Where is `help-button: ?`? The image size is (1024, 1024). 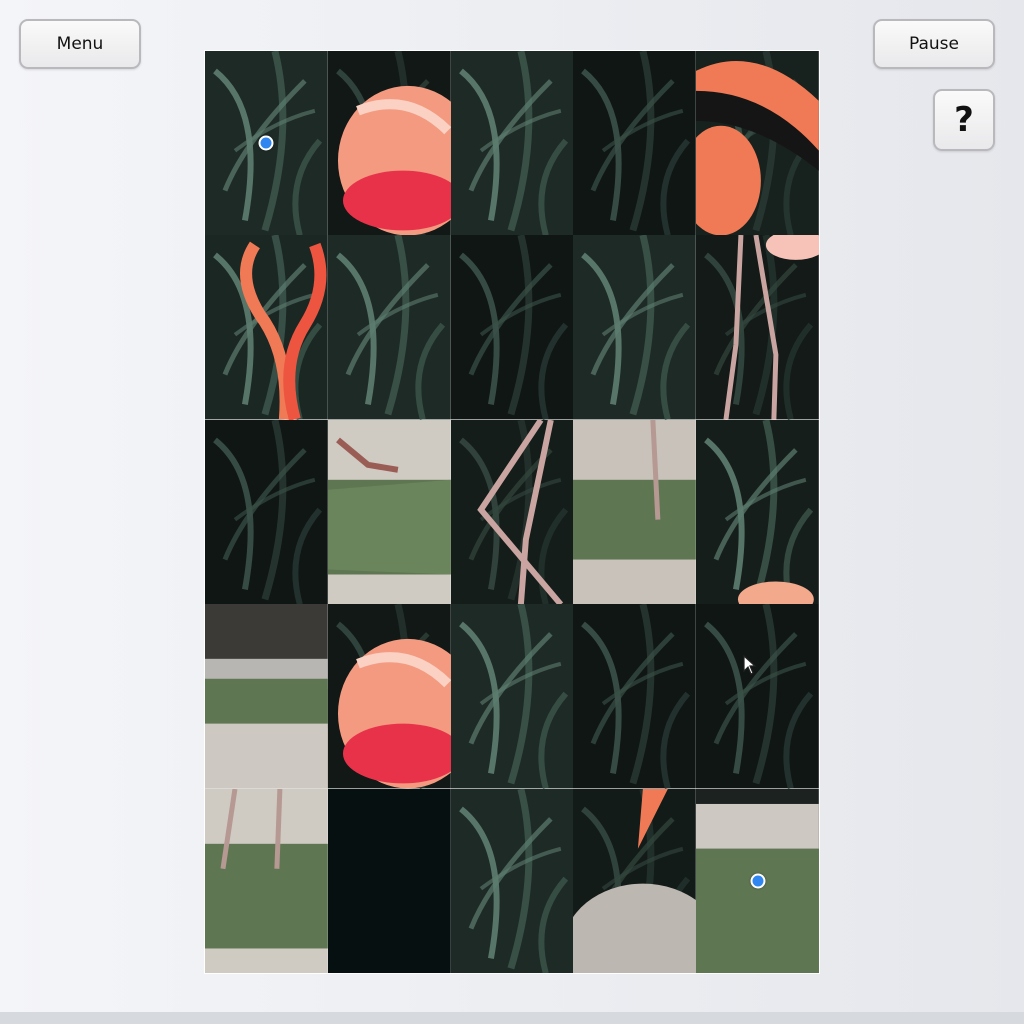
help-button: ? is located at coordinates (964, 120).